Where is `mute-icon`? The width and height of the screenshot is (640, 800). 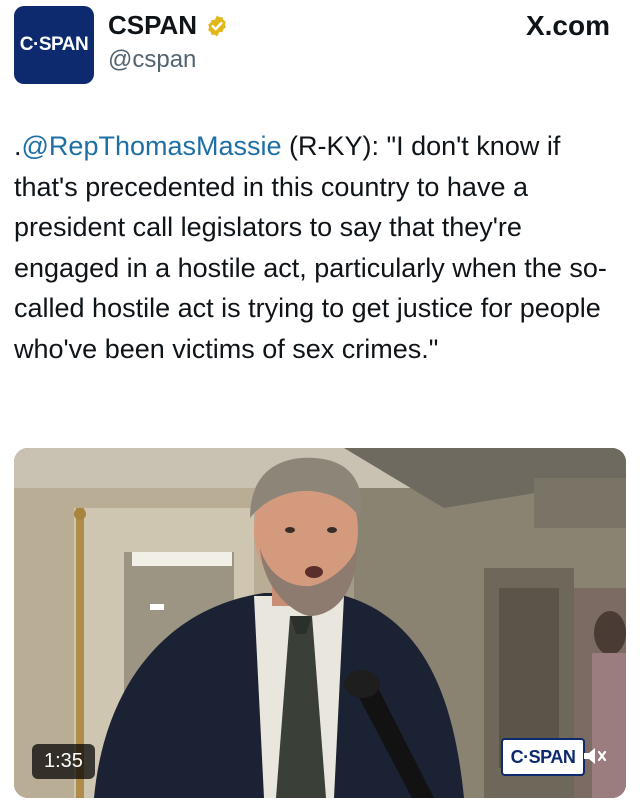 mute-icon is located at coordinates (595, 756).